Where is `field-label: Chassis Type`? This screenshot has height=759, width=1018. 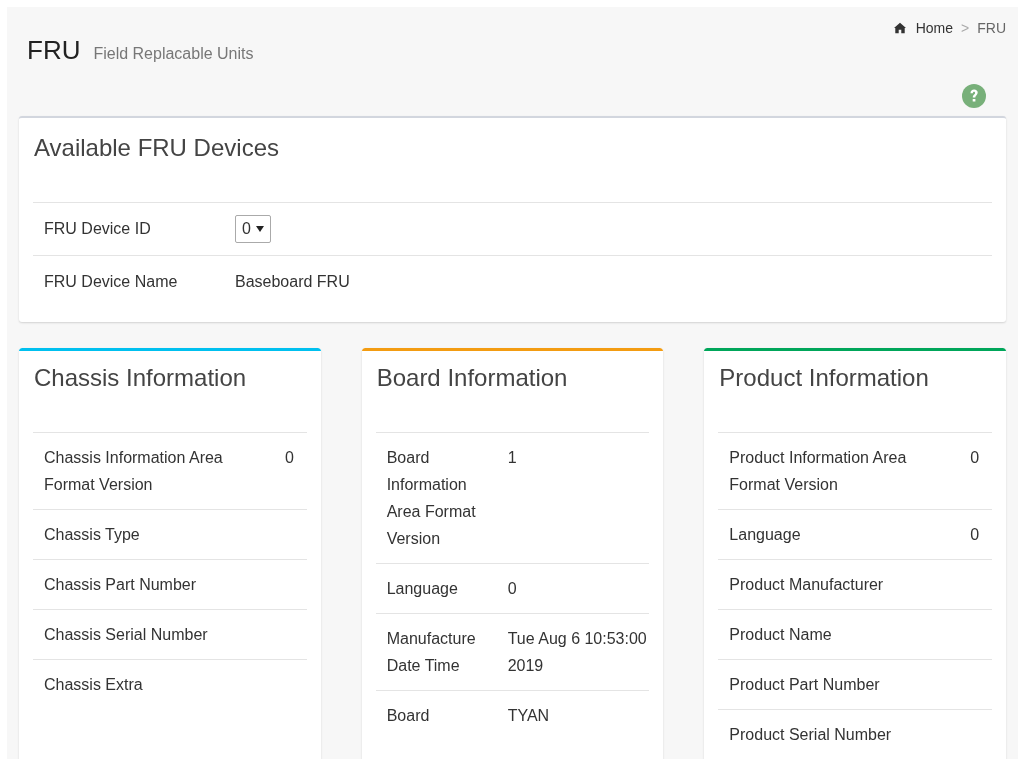
field-label: Chassis Type is located at coordinates (92, 535).